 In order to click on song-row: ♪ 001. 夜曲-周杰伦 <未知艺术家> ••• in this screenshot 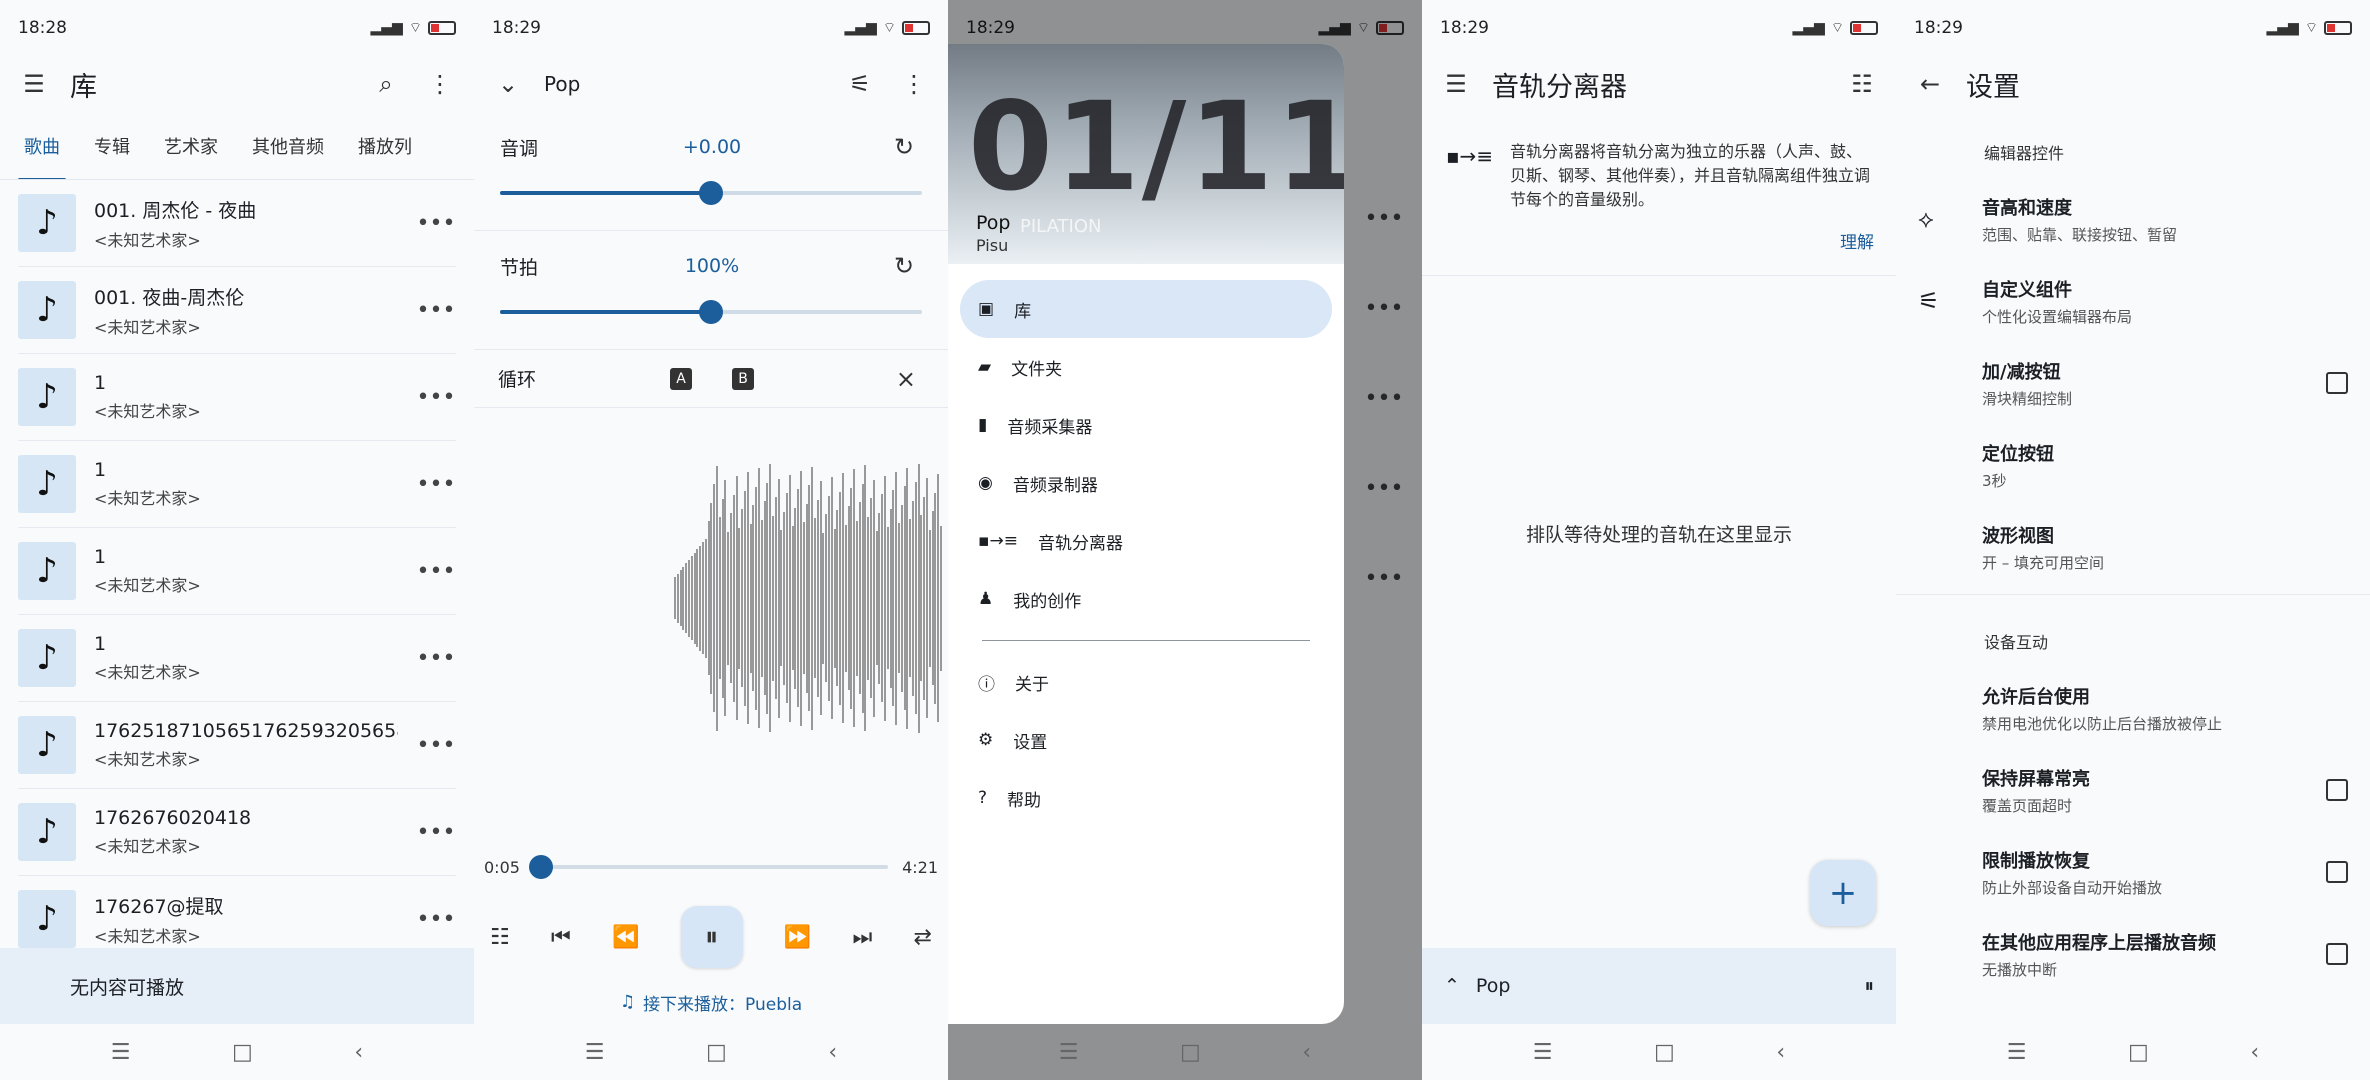, I will do `click(237, 310)`.